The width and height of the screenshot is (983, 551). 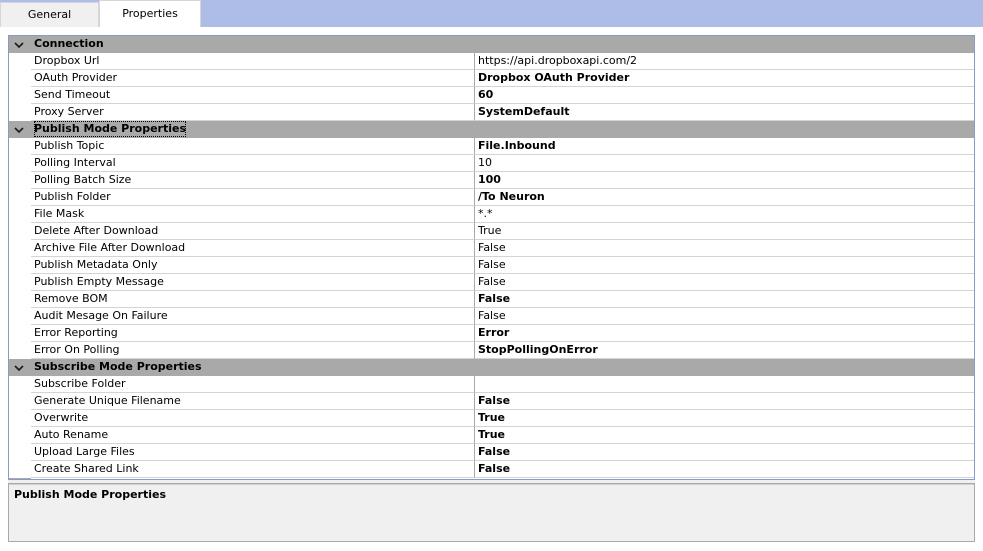 I want to click on property-row: Auto Rename True, so click(x=491, y=435).